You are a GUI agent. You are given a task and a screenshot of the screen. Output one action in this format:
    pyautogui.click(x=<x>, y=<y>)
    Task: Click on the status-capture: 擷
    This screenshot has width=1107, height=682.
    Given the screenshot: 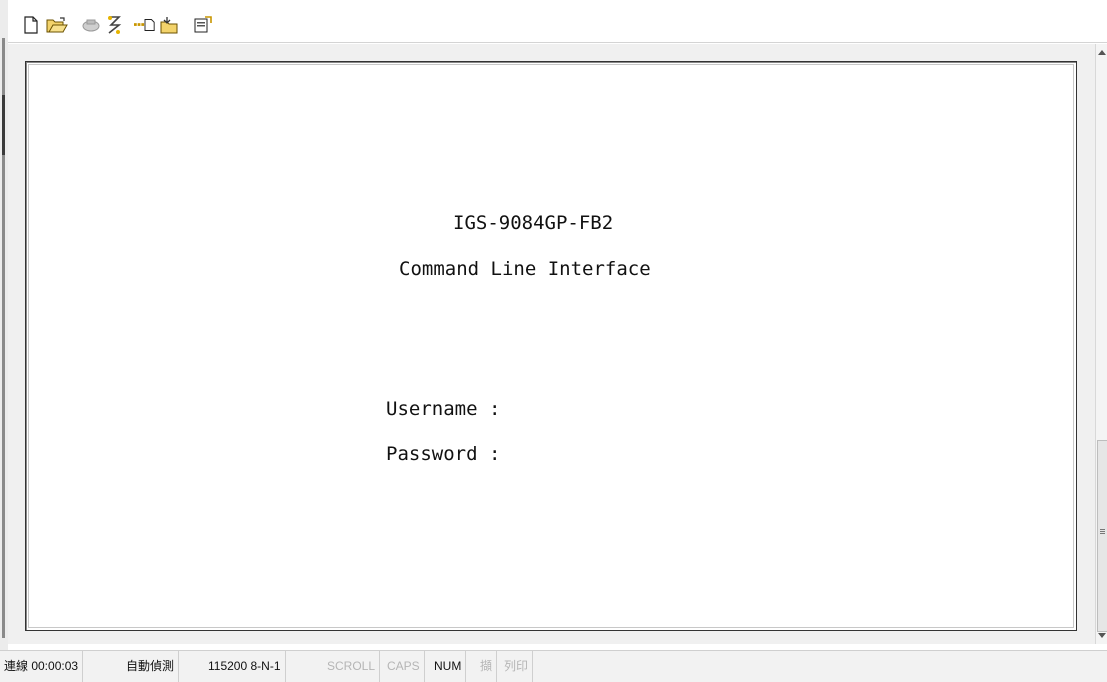 What is the action you would take?
    pyautogui.click(x=487, y=666)
    